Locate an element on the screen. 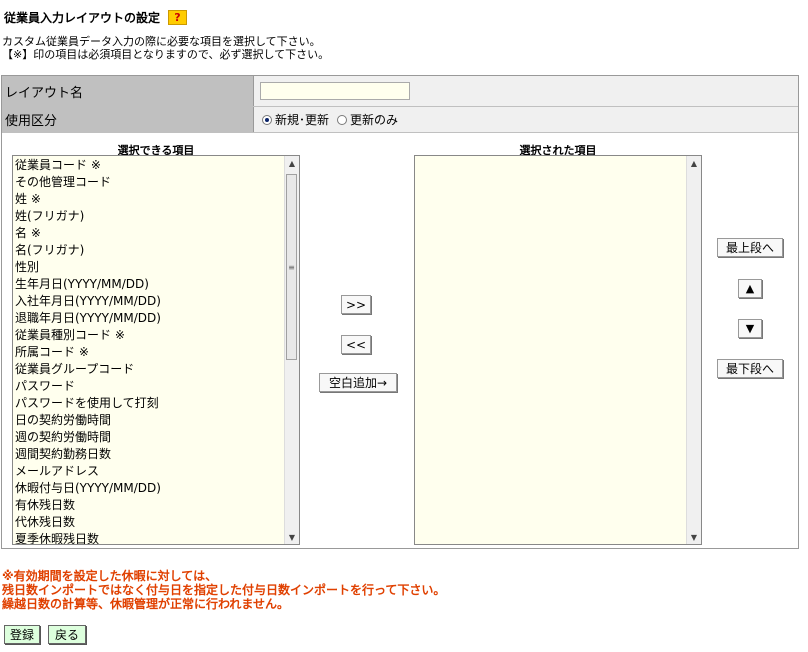 Image resolution: width=808 pixels, height=652 pixels. register-button: 登録 is located at coordinates (22, 634).